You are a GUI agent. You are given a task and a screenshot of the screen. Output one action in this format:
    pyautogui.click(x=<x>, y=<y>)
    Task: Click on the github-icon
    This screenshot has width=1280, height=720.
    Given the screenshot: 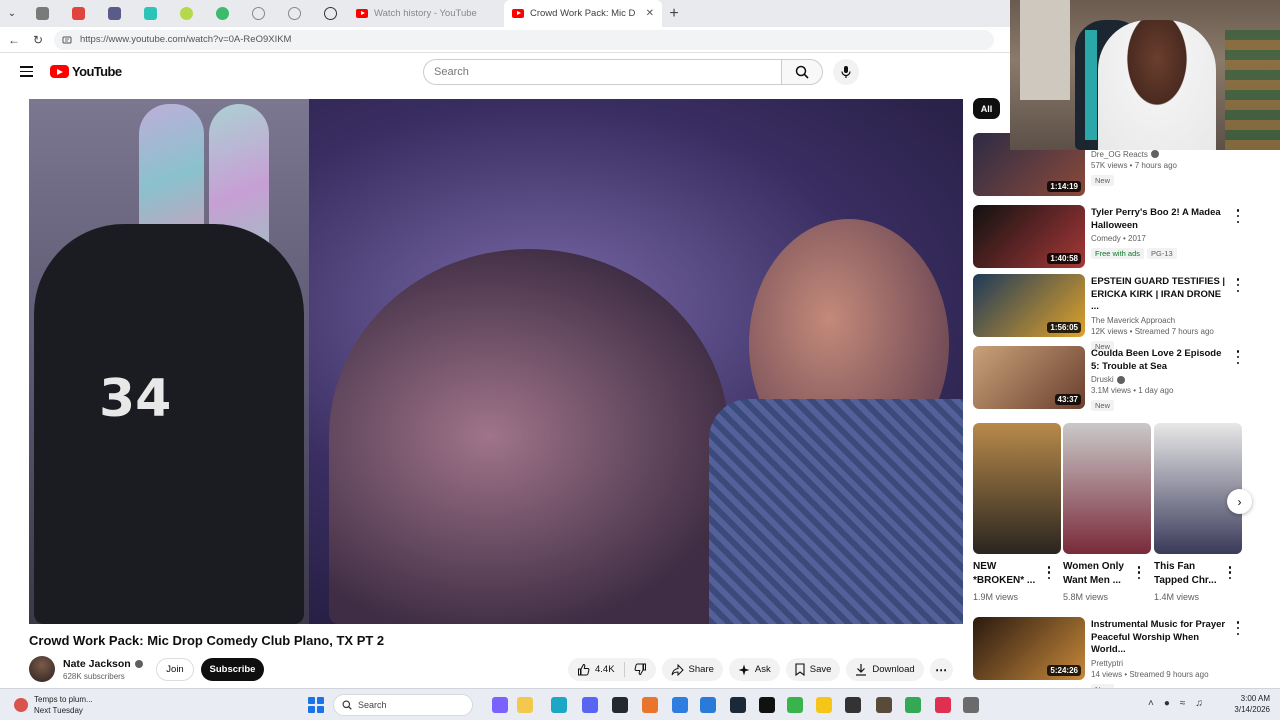 What is the action you would take?
    pyautogui.click(x=620, y=705)
    